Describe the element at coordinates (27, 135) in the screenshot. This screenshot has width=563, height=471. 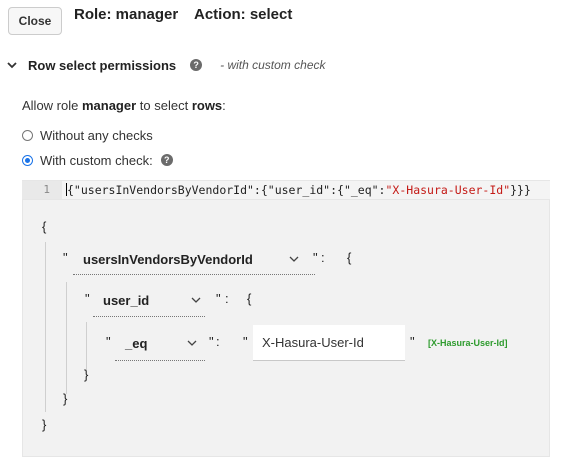
I see `radio-without-checks` at that location.